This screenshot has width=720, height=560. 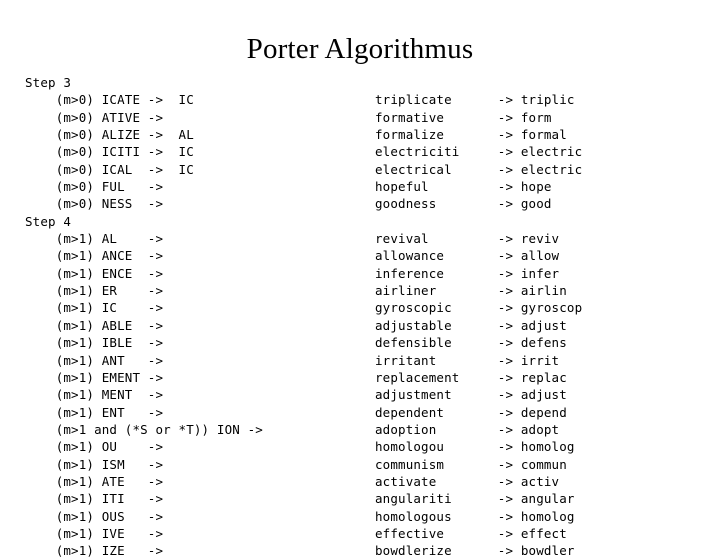 What do you see at coordinates (479, 152) in the screenshot?
I see `example-text: electriciti -> electric` at bounding box center [479, 152].